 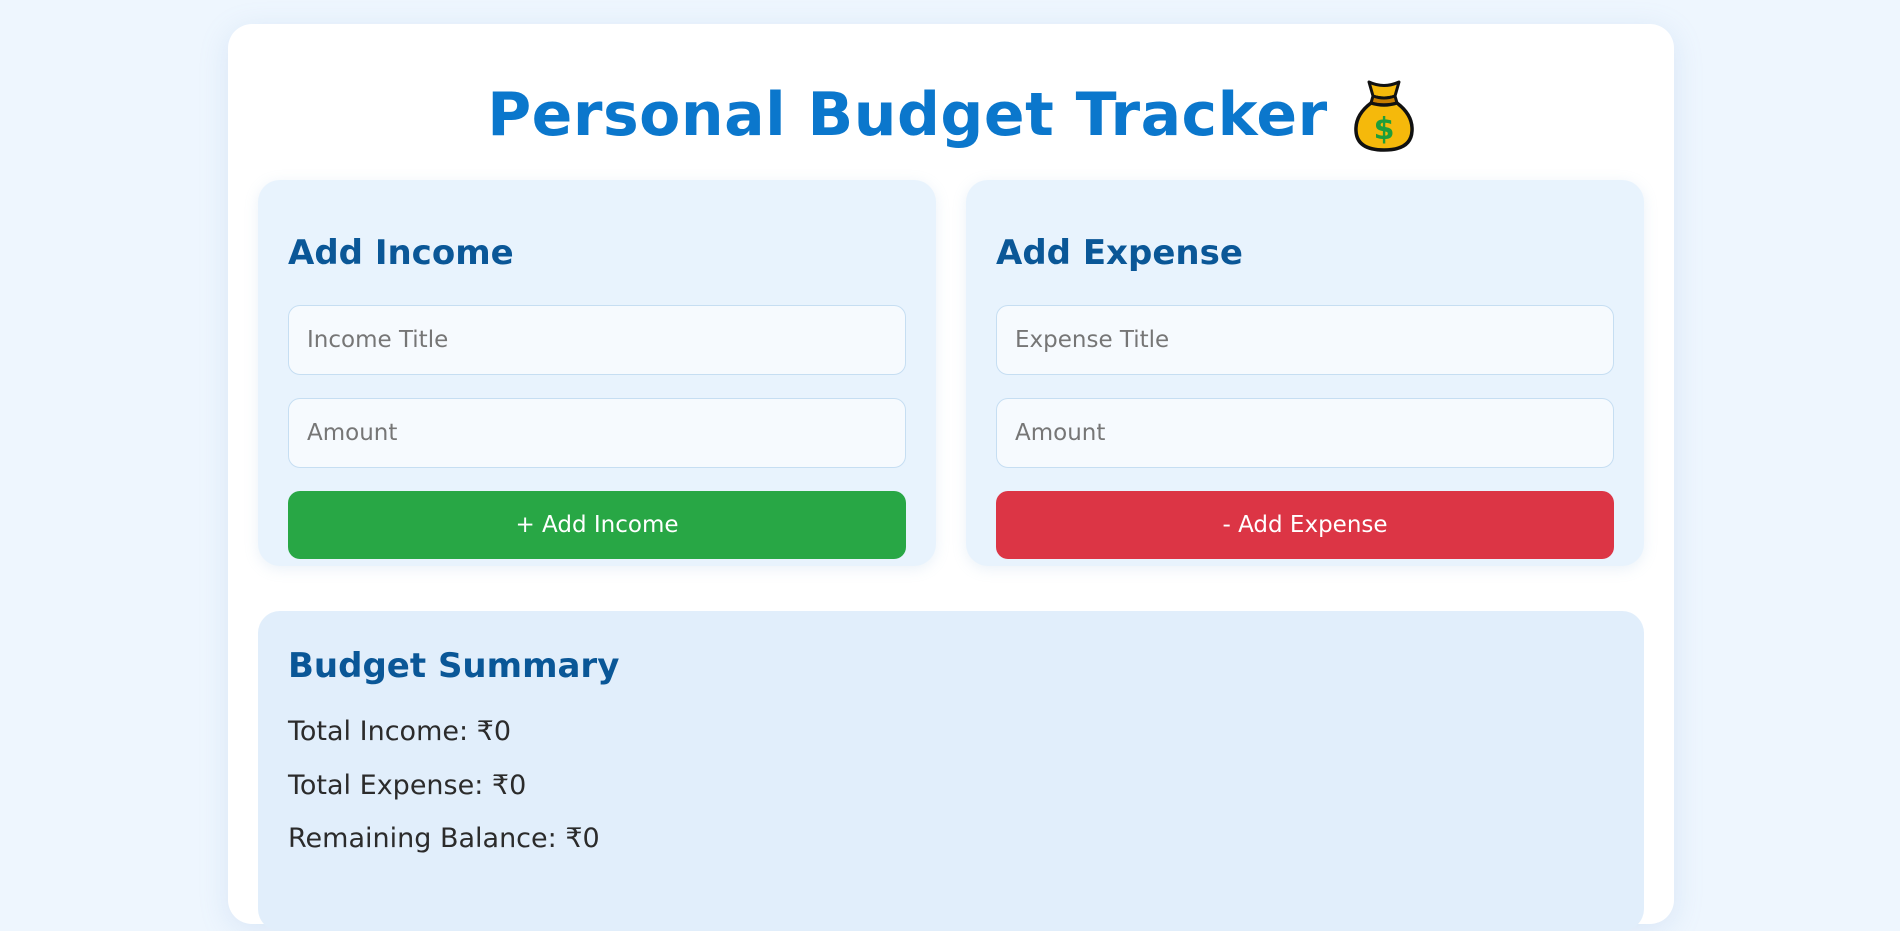 I want to click on budget-summary-heading: Budget Summary, so click(x=454, y=666).